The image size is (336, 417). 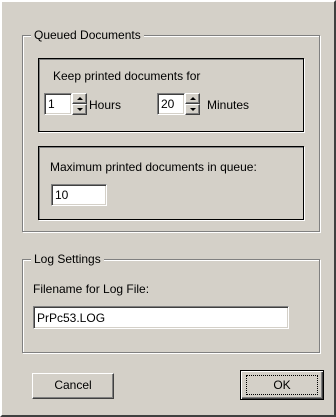 I want to click on cancel-button-label: Cancel, so click(x=73, y=385).